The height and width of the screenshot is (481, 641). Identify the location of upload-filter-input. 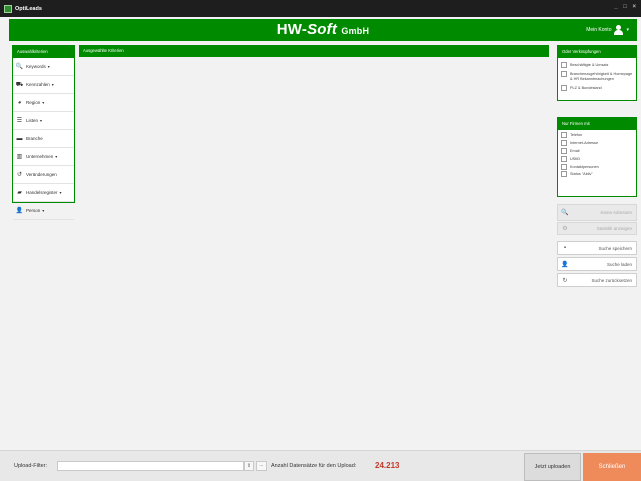
(150, 466).